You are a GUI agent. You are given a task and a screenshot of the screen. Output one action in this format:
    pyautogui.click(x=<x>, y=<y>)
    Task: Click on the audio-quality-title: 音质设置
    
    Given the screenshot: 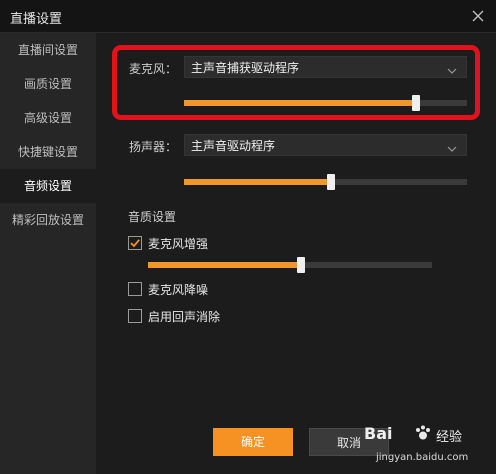 What is the action you would take?
    pyautogui.click(x=152, y=217)
    